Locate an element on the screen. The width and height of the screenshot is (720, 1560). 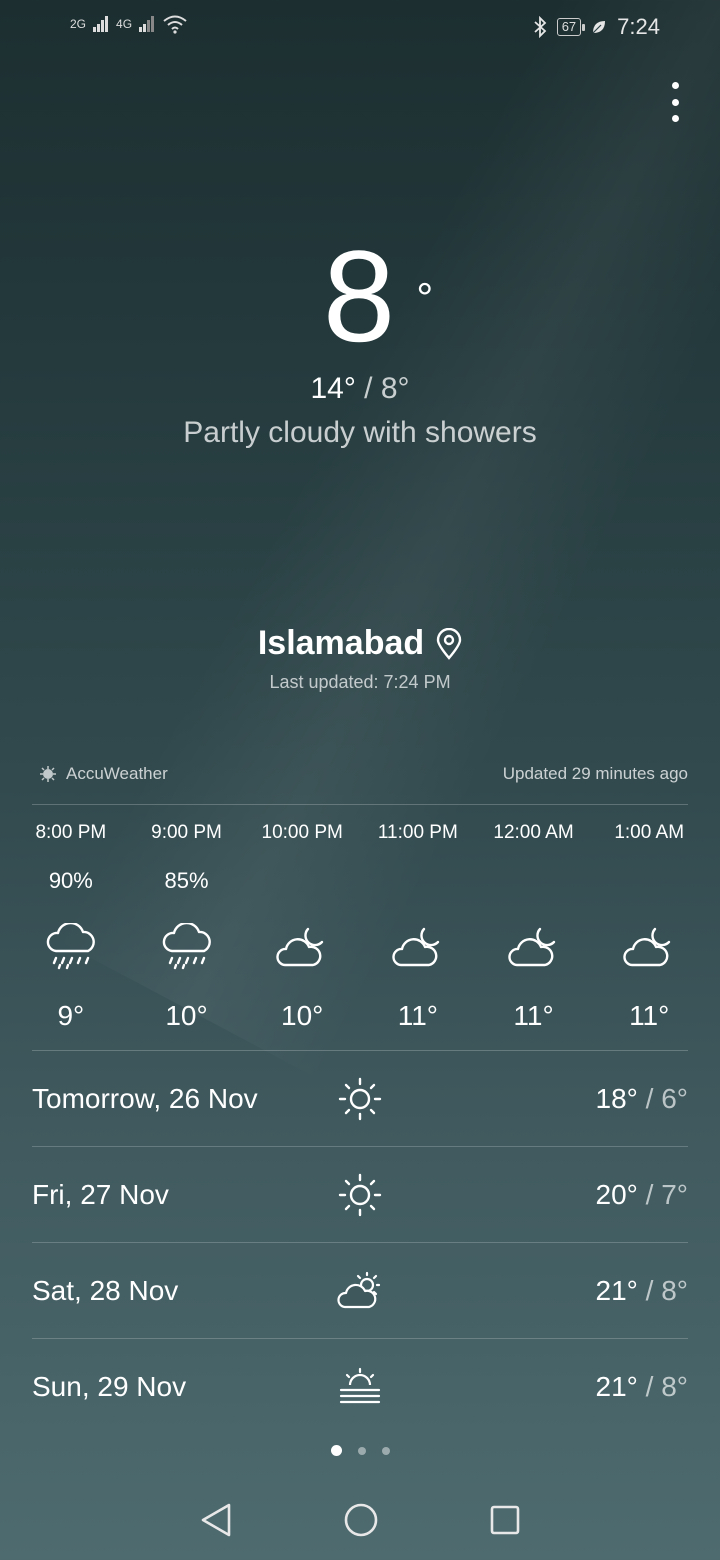
degree-symbol: ° is located at coordinates (426, 297).